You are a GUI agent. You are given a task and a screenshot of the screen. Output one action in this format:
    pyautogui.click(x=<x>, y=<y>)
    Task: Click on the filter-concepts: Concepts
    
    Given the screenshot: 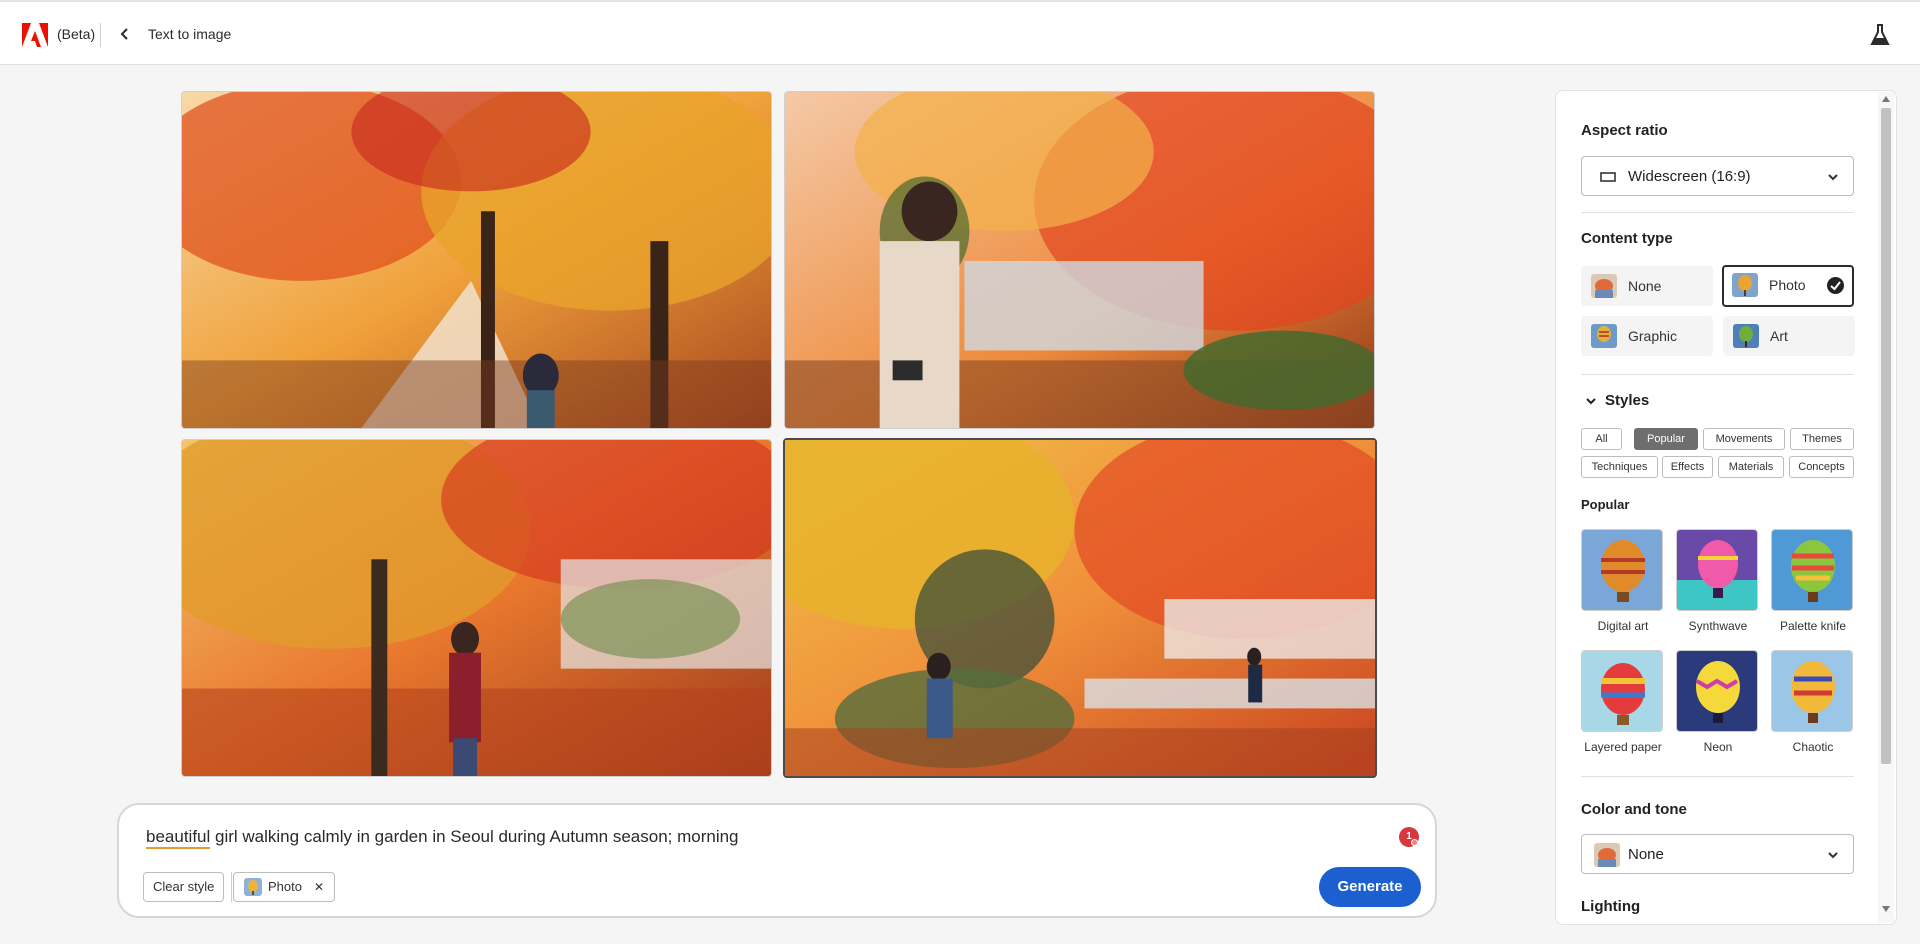 What is the action you would take?
    pyautogui.click(x=1821, y=467)
    